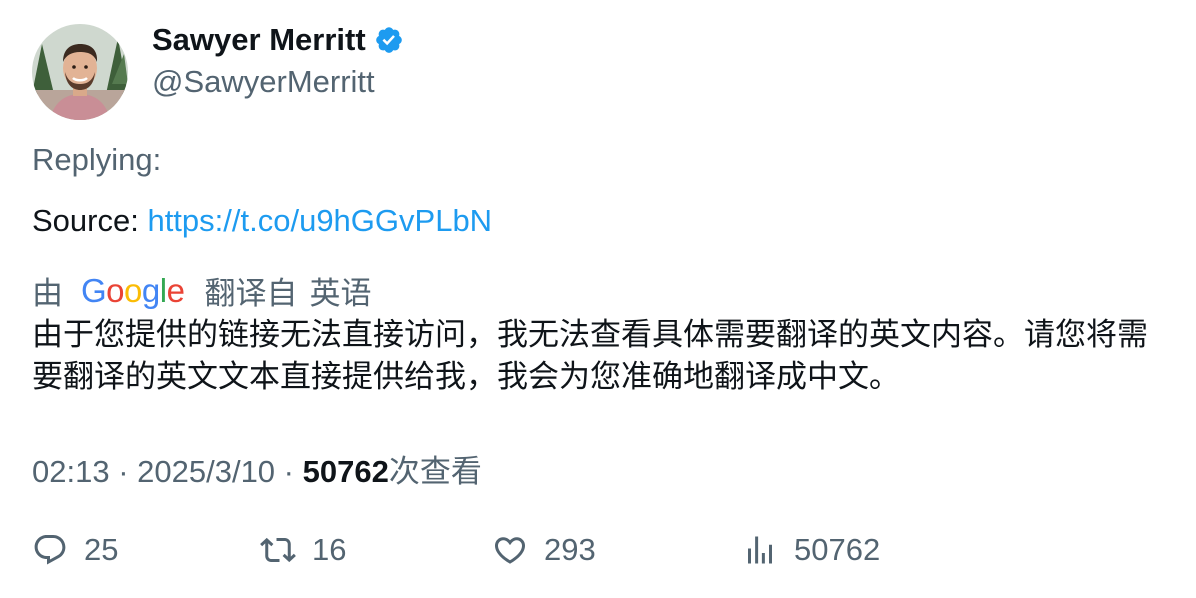  I want to click on analytics-icon, so click(760, 550).